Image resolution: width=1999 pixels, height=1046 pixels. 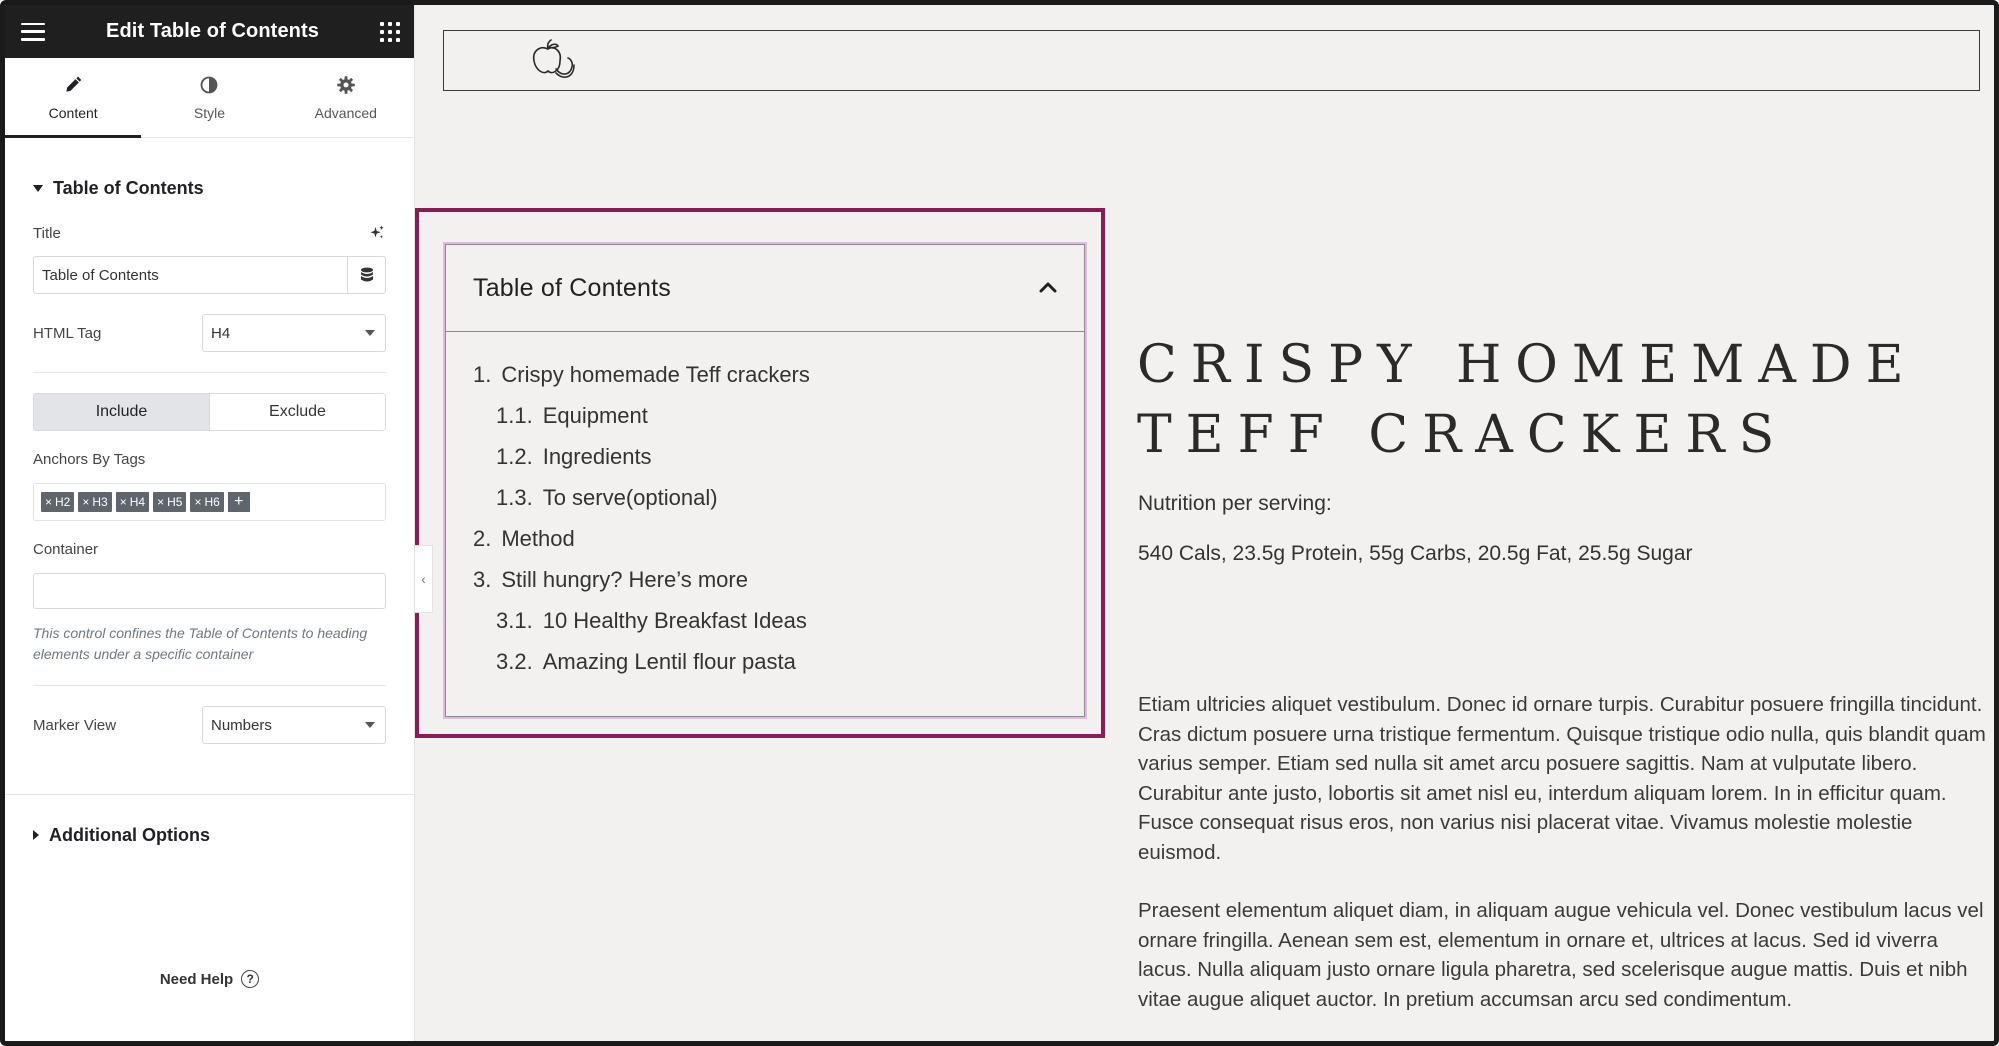 I want to click on hamburger-menu-icon, so click(x=33, y=31).